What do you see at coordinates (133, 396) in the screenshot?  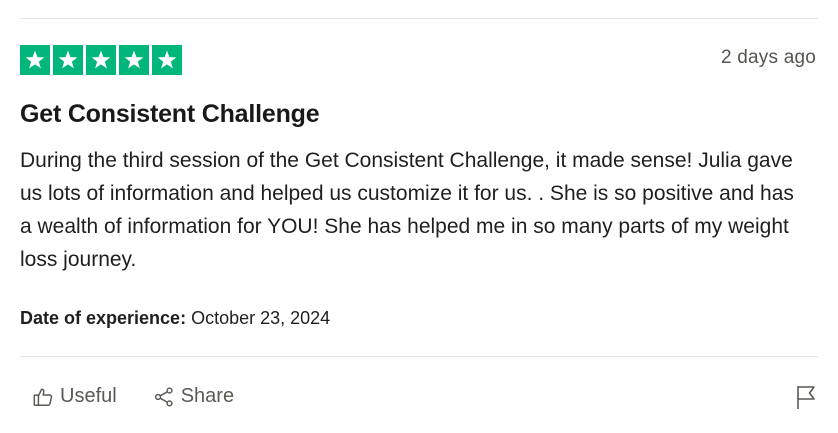 I see `review-actions: Useful Share` at bounding box center [133, 396].